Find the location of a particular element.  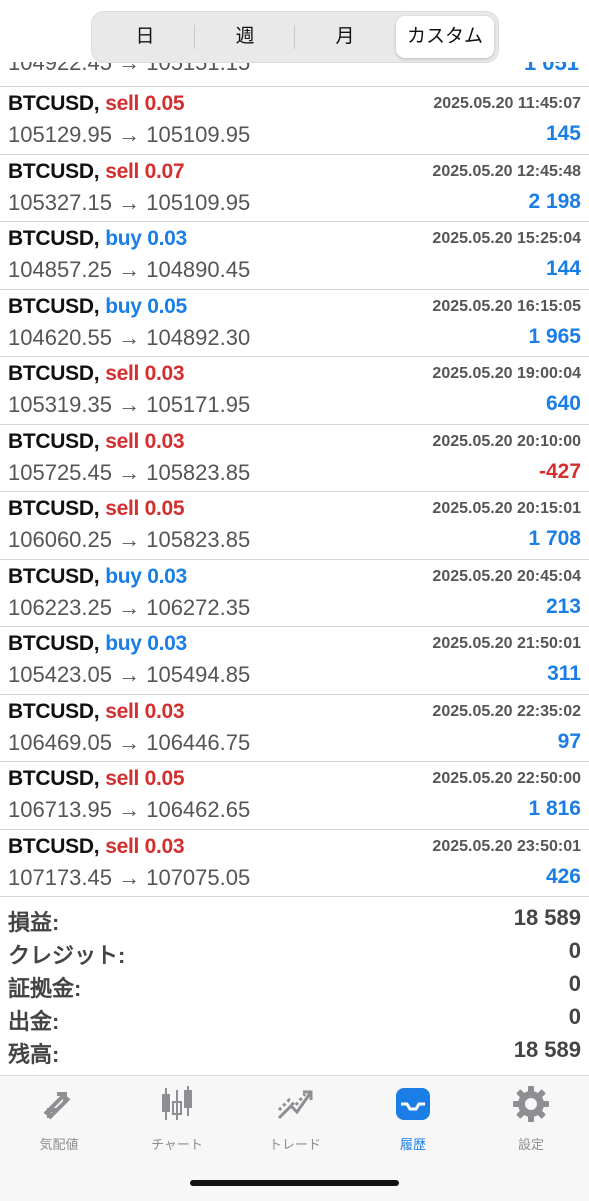

tab-history: 履歴 is located at coordinates (413, 1120).